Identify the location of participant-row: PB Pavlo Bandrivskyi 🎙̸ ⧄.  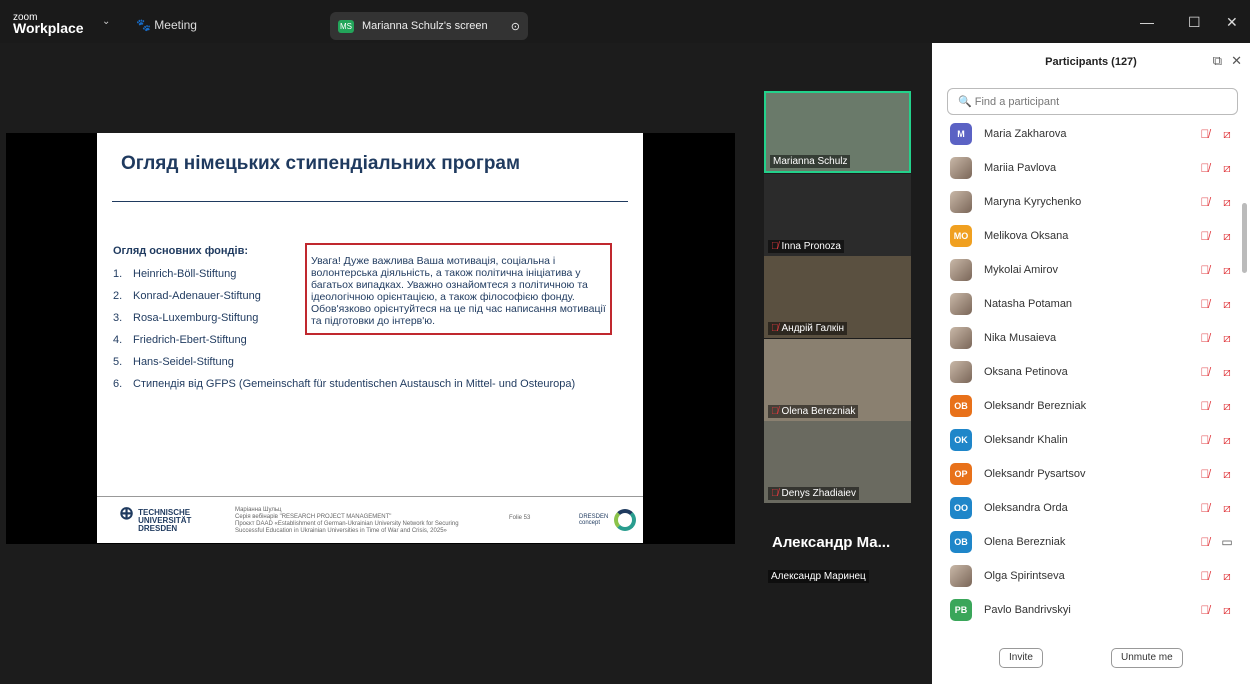
(1085, 610).